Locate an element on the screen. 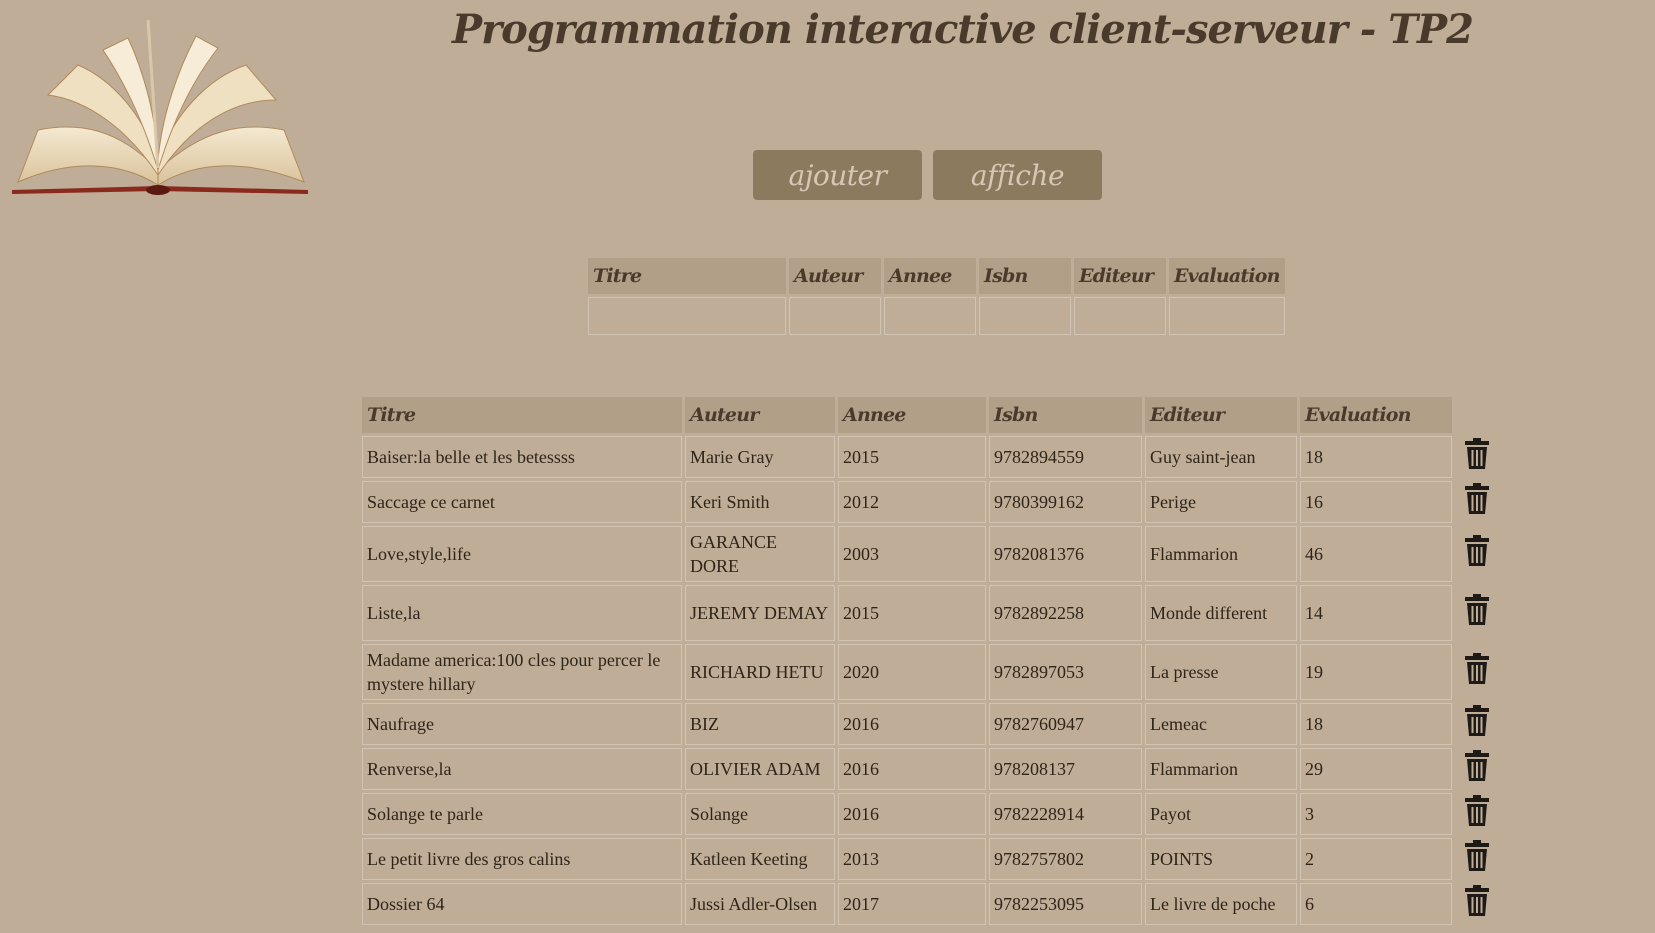 This screenshot has width=1655, height=933. annee-input is located at coordinates (930, 316).